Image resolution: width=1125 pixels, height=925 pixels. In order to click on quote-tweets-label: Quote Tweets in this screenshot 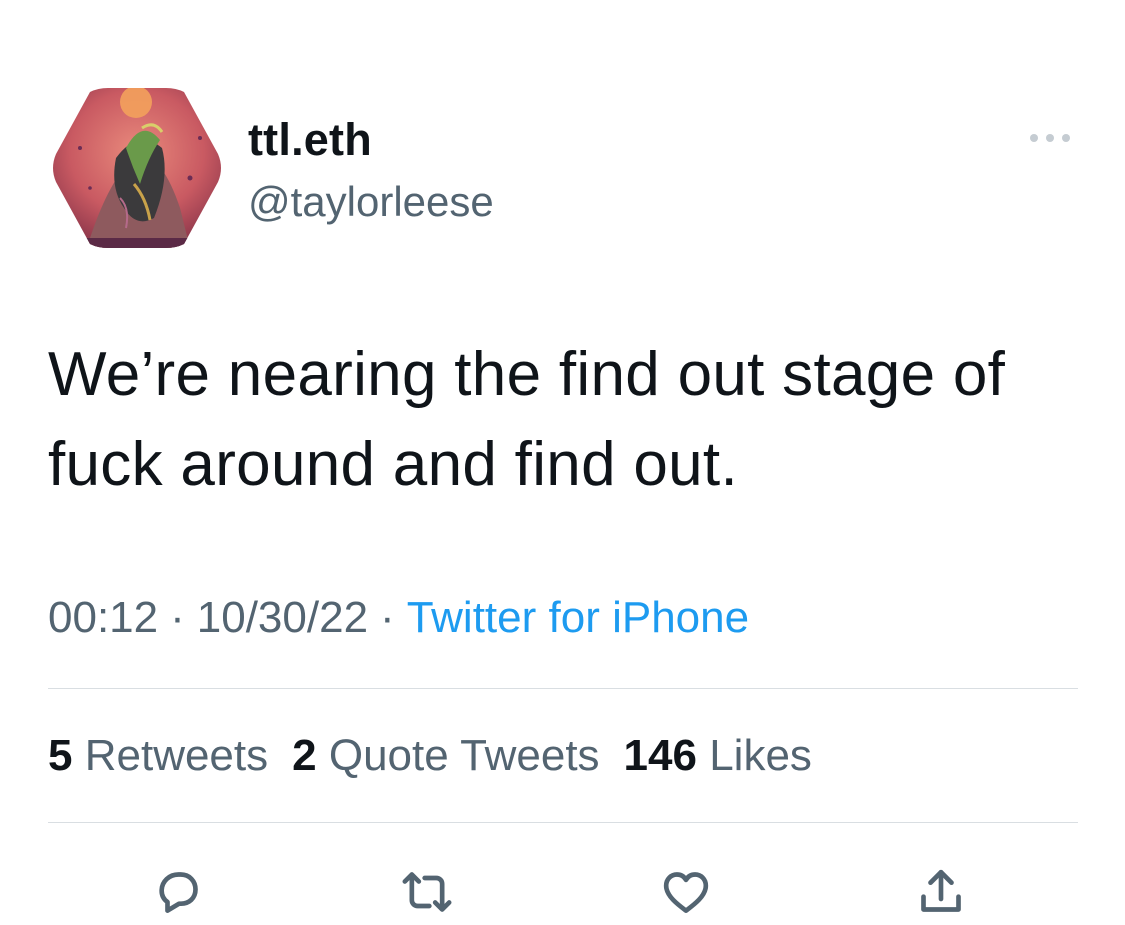, I will do `click(464, 755)`.